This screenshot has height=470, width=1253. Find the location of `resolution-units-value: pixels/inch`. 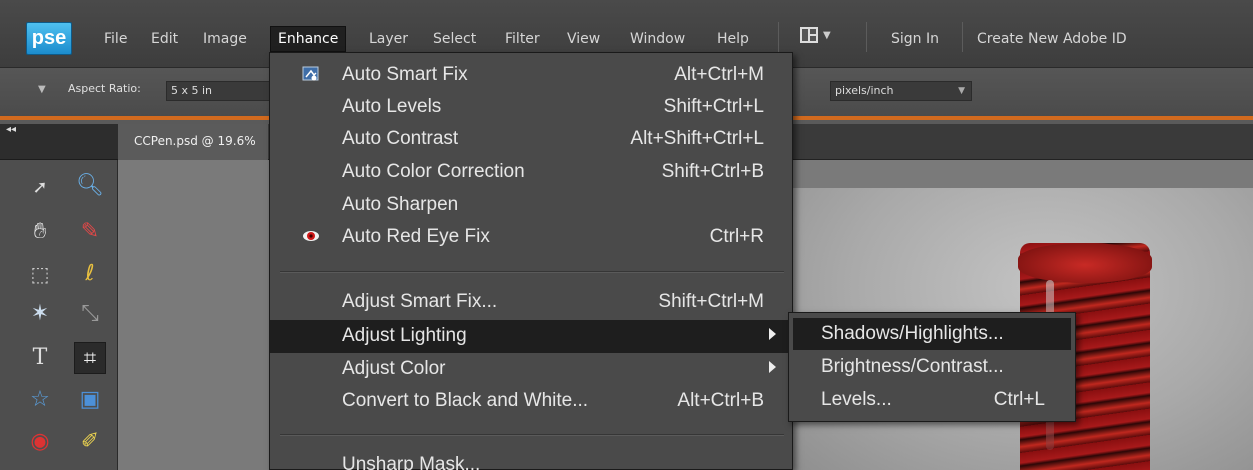

resolution-units-value: pixels/inch is located at coordinates (864, 90).